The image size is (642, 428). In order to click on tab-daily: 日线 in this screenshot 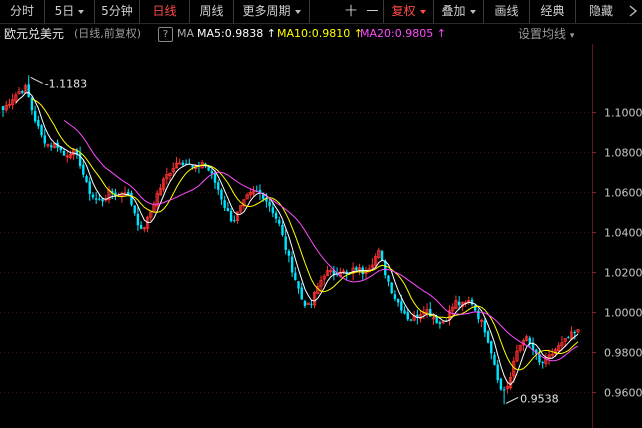, I will do `click(165, 11)`.